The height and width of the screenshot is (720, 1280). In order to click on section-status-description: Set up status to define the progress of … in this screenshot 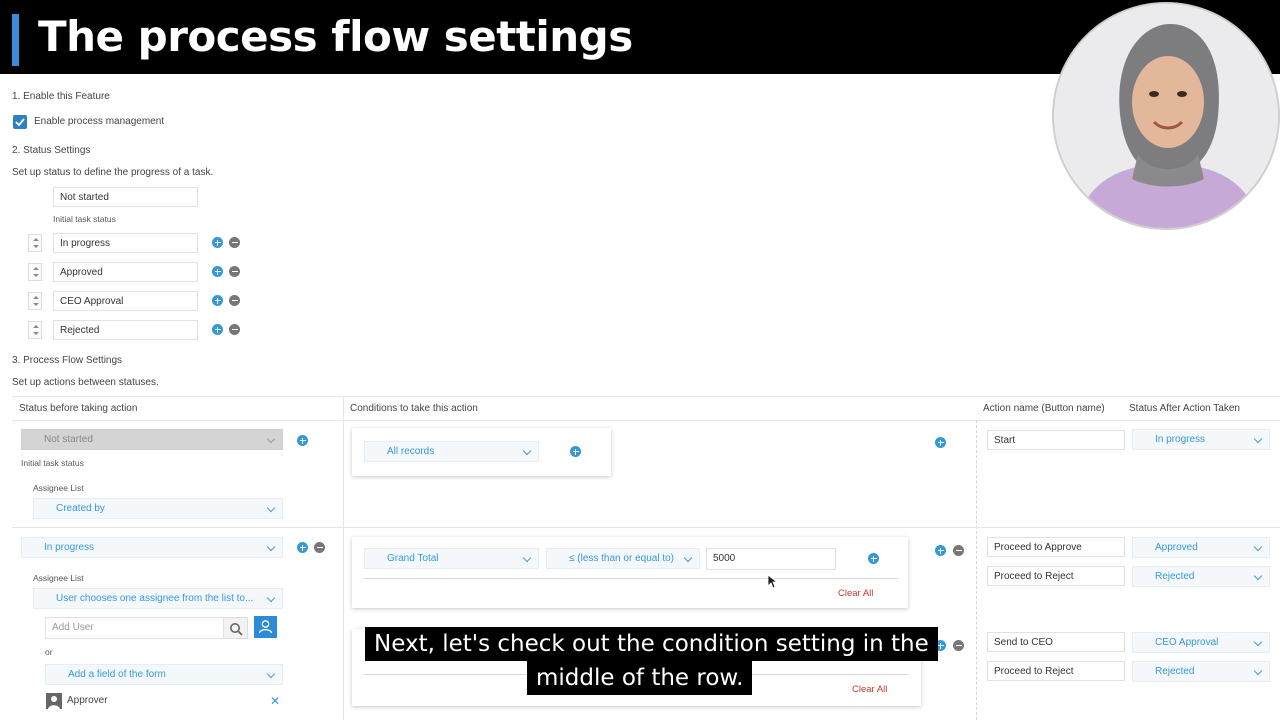, I will do `click(113, 172)`.